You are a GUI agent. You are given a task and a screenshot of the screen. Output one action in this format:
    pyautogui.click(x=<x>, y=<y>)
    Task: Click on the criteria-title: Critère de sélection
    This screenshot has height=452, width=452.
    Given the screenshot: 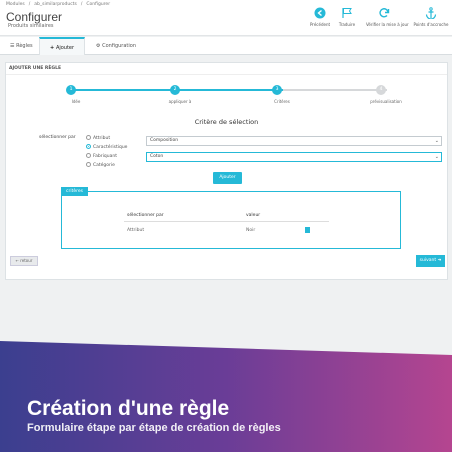 What is the action you would take?
    pyautogui.click(x=226, y=122)
    